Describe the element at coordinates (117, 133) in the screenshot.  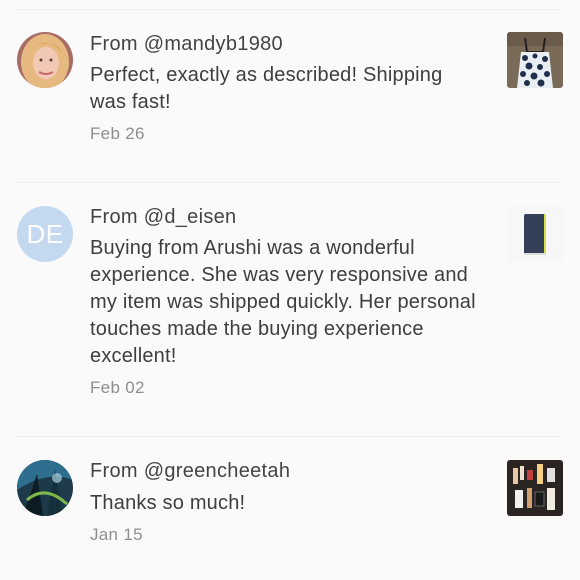
I see `review-date: Feb 26` at that location.